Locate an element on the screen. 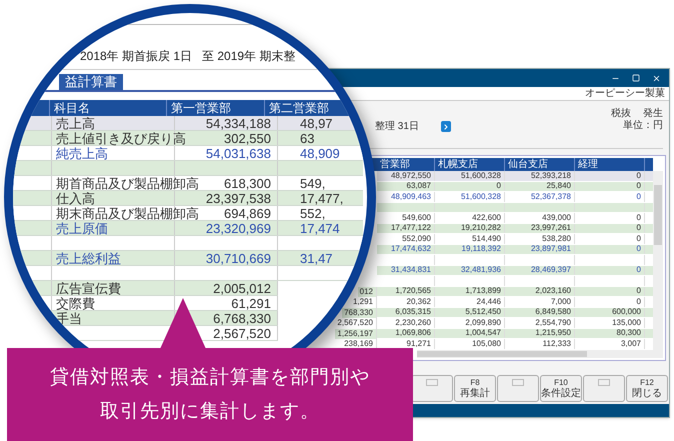 Image resolution: width=674 pixels, height=441 pixels. table-cell: 768,330 is located at coordinates (359, 313).